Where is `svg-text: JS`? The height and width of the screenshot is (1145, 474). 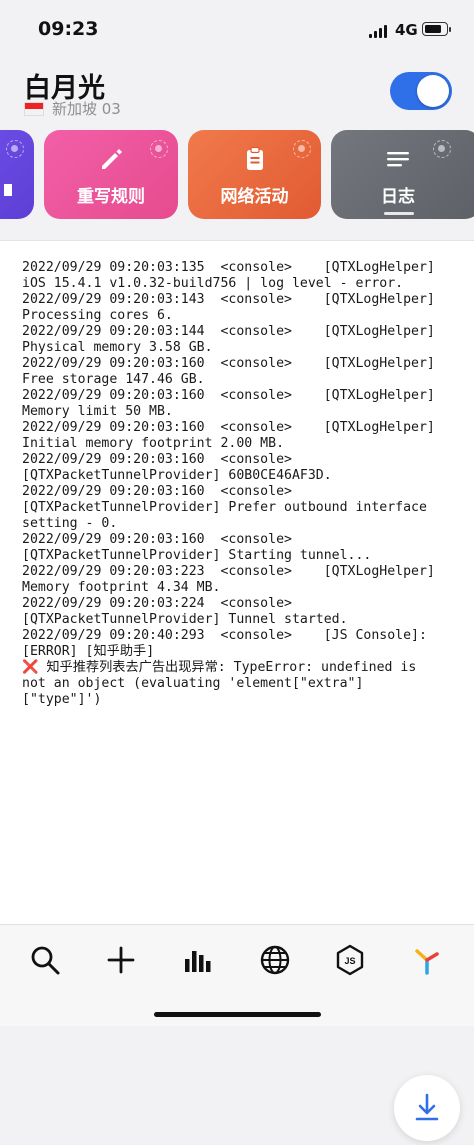 svg-text: JS is located at coordinates (349, 961).